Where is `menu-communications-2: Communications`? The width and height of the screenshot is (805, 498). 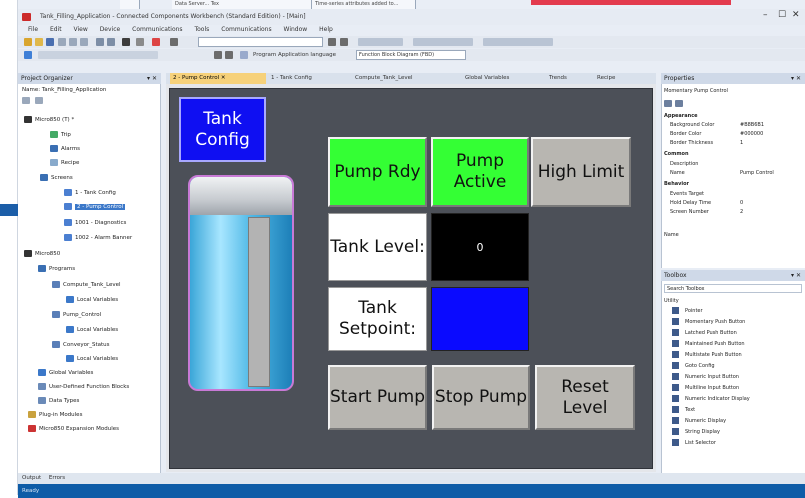
menu-communications-2: Communications is located at coordinates (246, 30).